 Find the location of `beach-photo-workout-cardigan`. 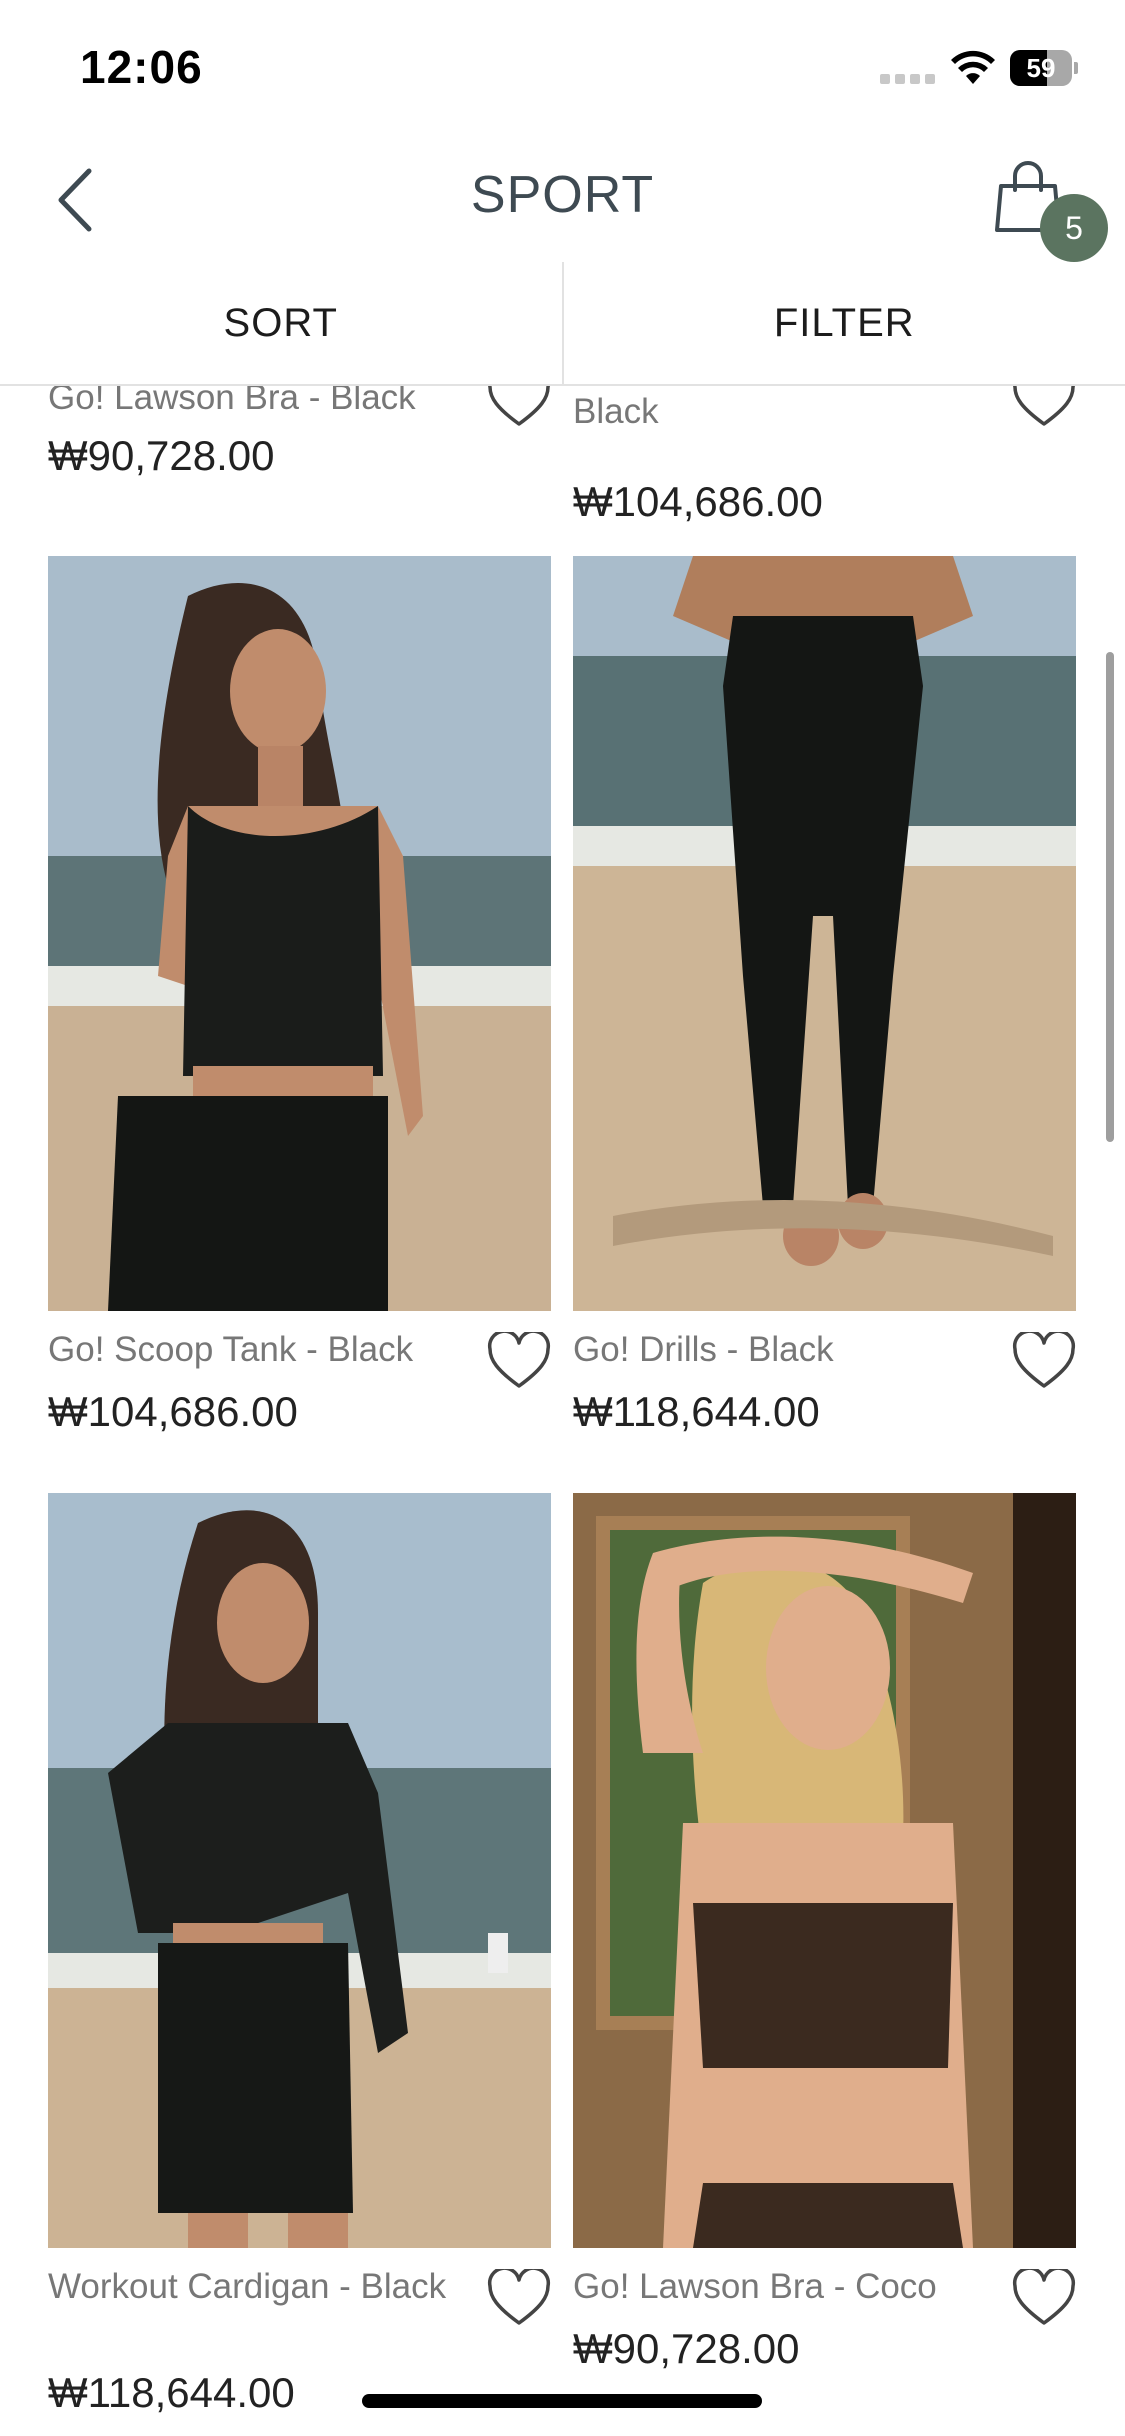

beach-photo-workout-cardigan is located at coordinates (299, 1870).